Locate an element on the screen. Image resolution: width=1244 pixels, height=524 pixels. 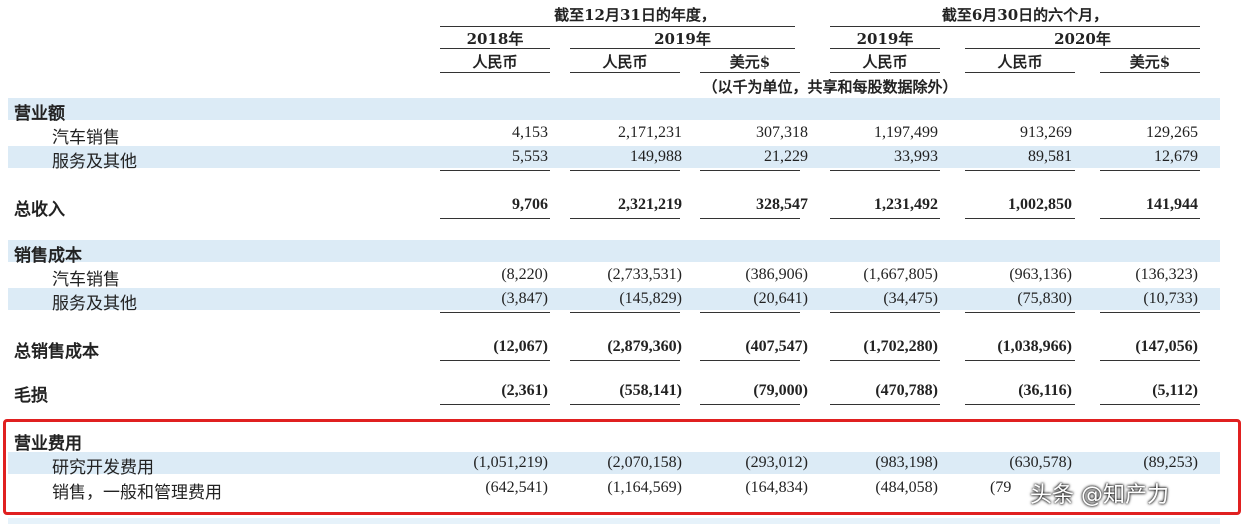
header-group-annual: 截至12月31日的年度， is located at coordinates (635, 15).